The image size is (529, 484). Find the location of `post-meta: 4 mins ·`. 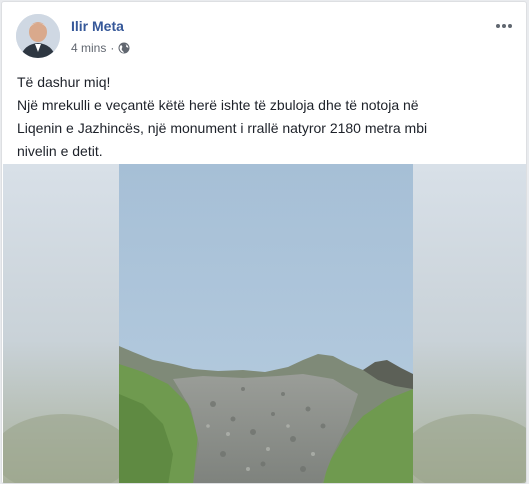

post-meta: 4 mins · is located at coordinates (100, 48).